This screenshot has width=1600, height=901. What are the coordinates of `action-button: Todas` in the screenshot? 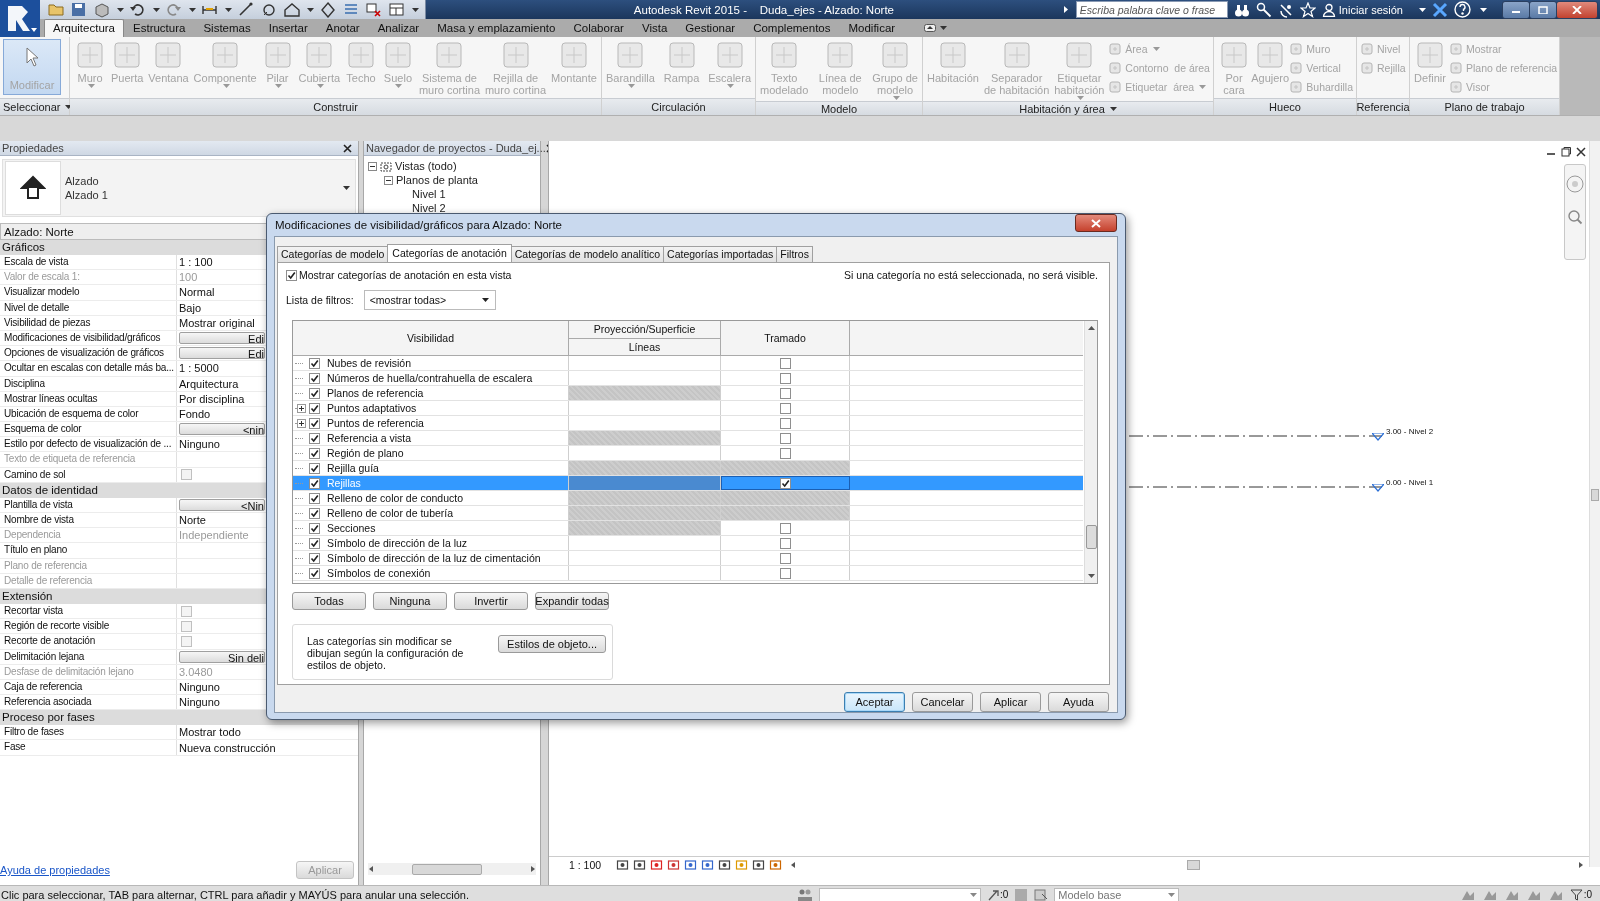 It's located at (329, 601).